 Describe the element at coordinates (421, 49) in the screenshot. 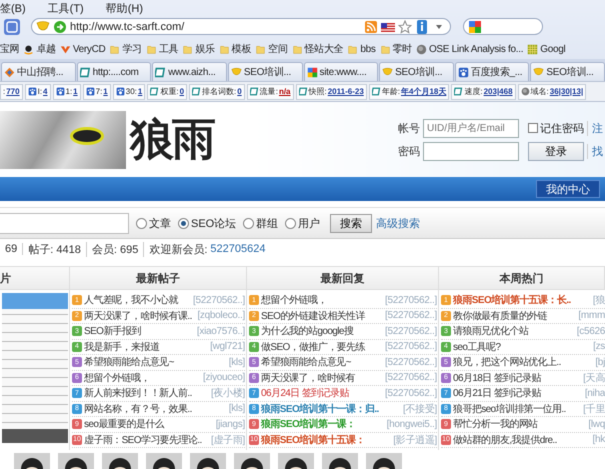

I see `globe-icon` at that location.